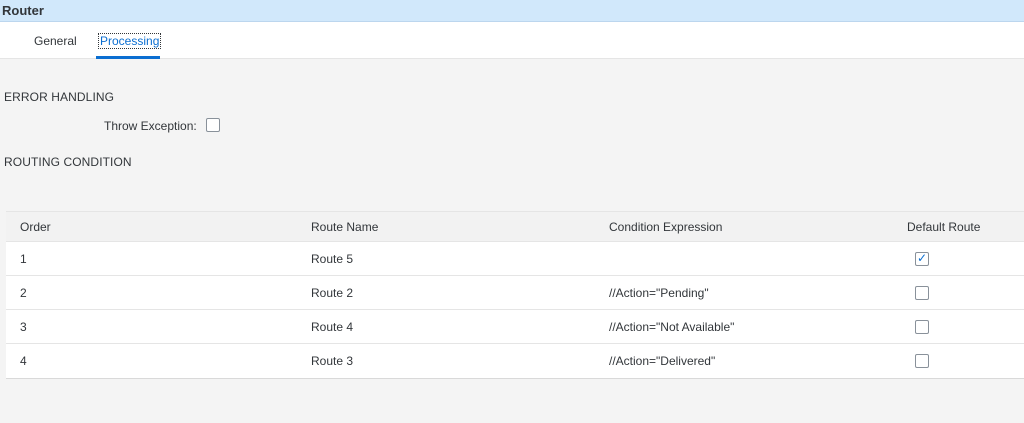 This screenshot has width=1024, height=423. Describe the element at coordinates (512, 40) in the screenshot. I see `tab-bar: General Processing` at that location.